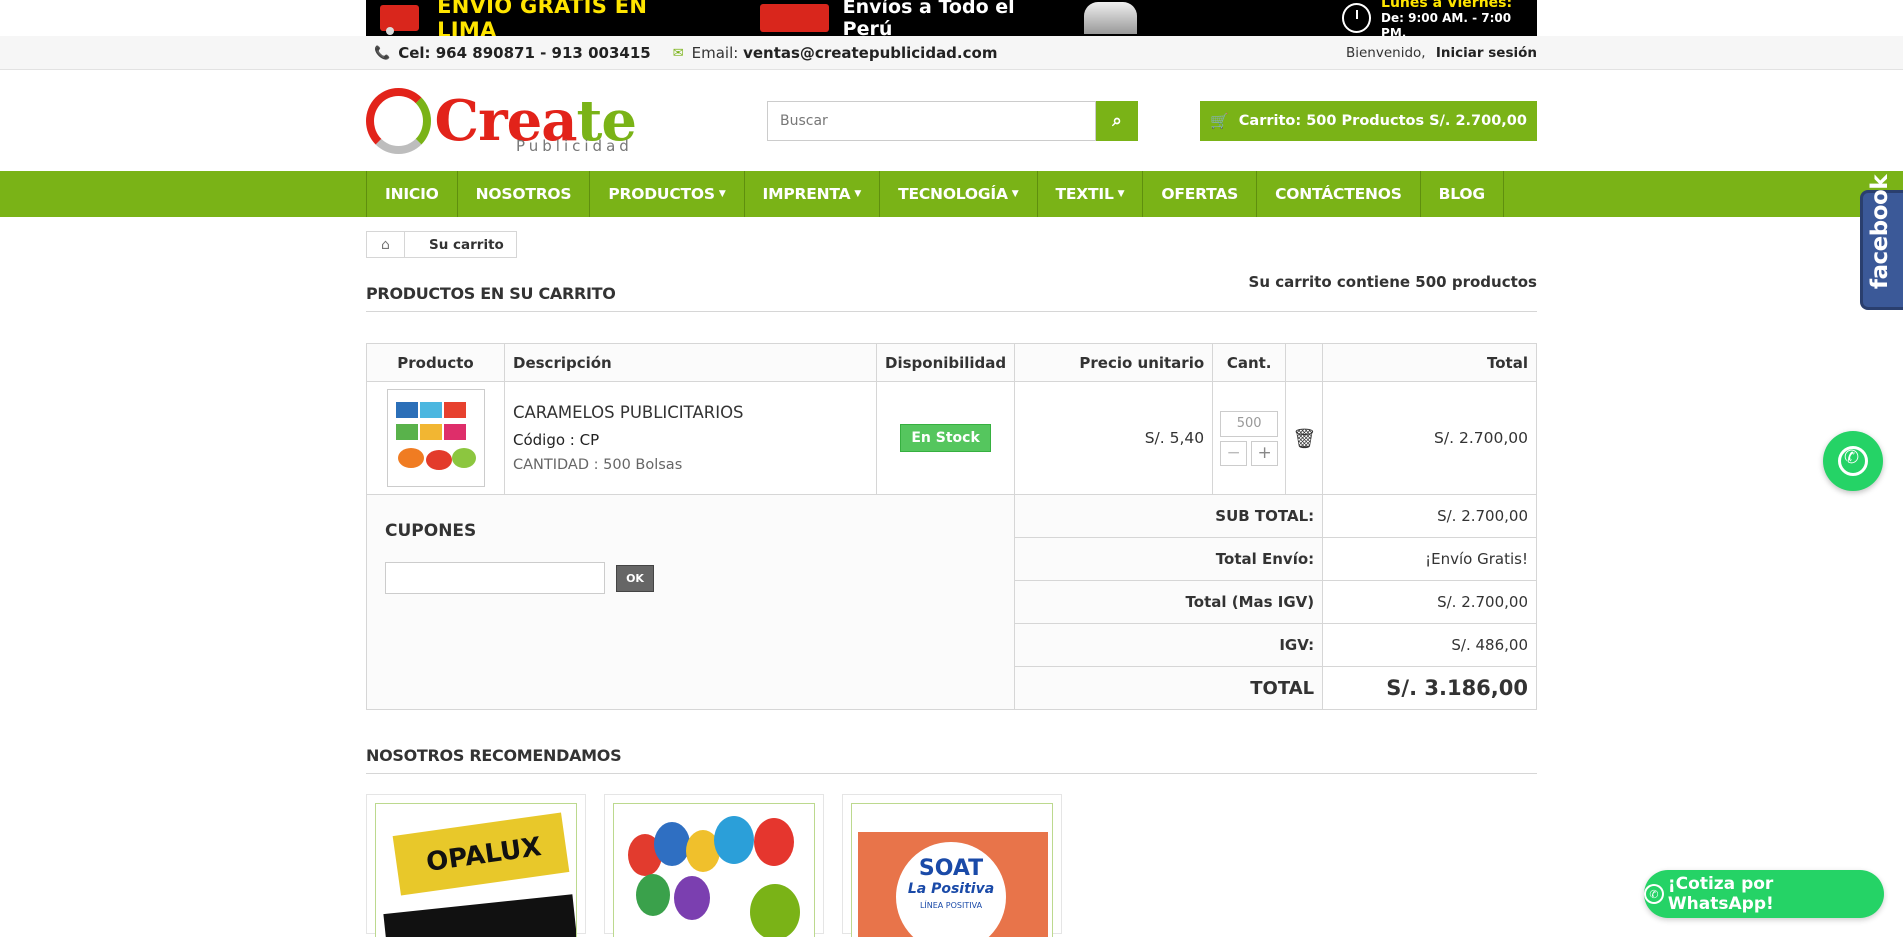 This screenshot has width=1903, height=937. Describe the element at coordinates (953, 194) in the screenshot. I see `nav-label: TECNOLOGÍA` at that location.